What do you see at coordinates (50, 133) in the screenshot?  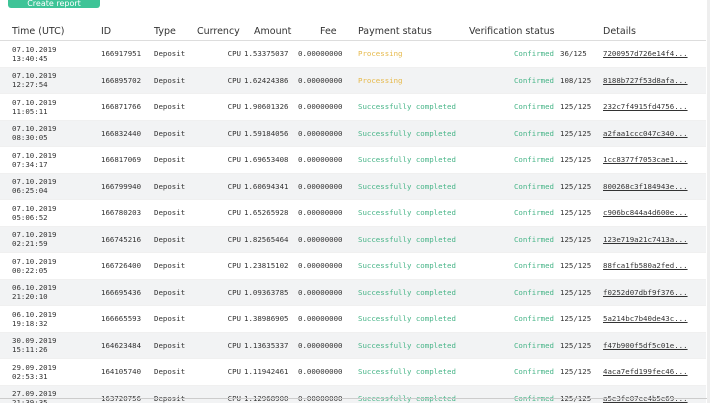 I see `time-cell: 07.10.2019 08:30:05` at bounding box center [50, 133].